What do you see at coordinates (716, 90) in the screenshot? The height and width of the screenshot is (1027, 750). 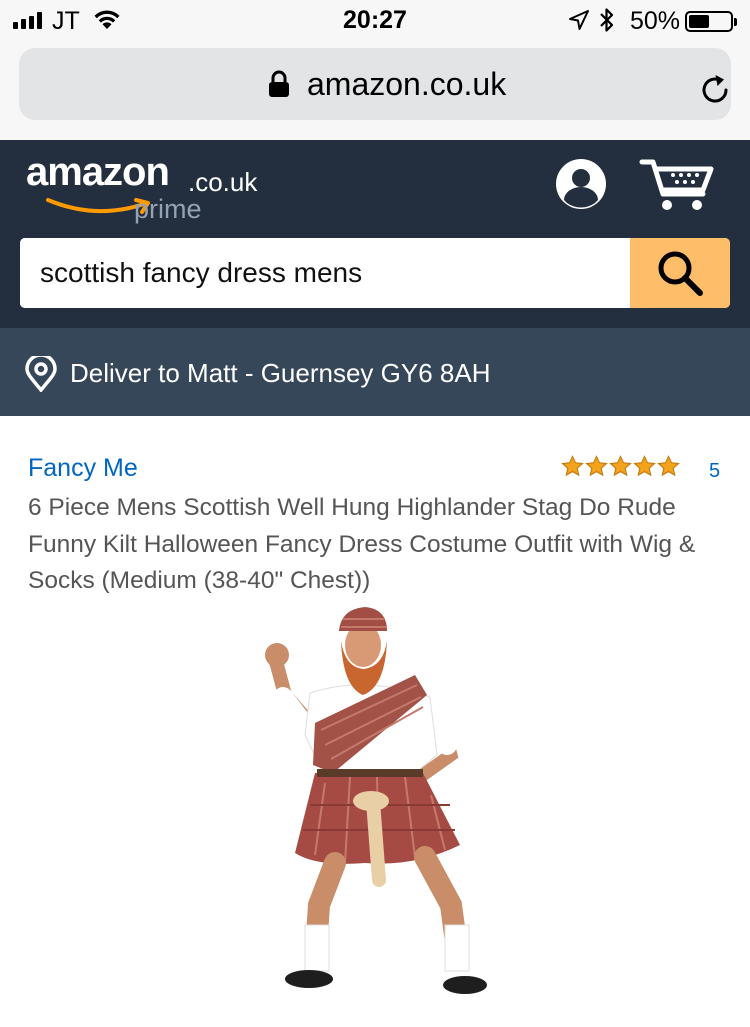 I see `reload-icon` at bounding box center [716, 90].